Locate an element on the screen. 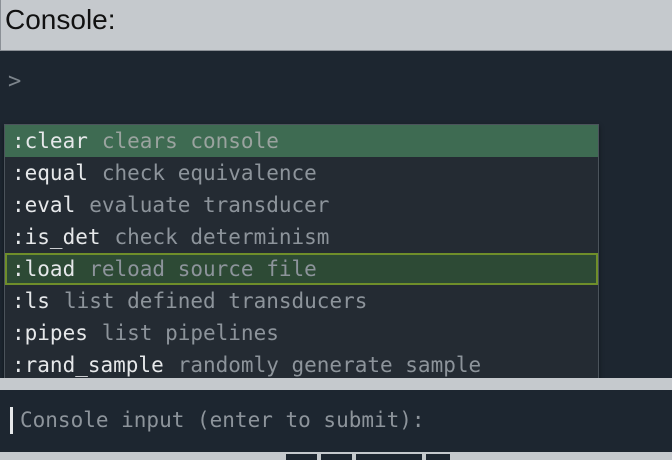 Image resolution: width=672 pixels, height=460 pixels. console-input-placeholder: Console input (enter to submit): is located at coordinates (222, 420).